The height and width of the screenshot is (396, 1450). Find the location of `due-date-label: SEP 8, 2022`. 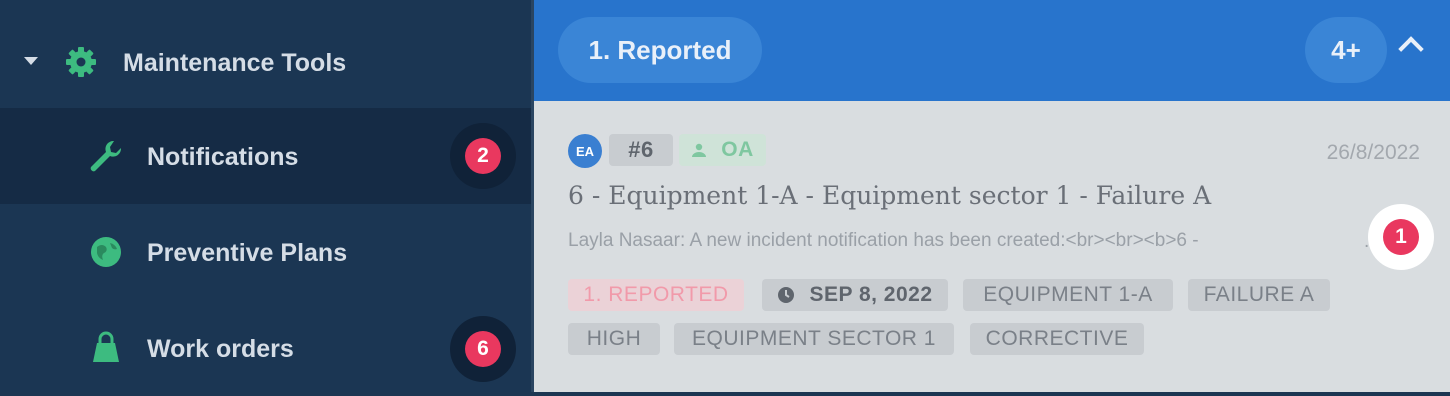

due-date-label: SEP 8, 2022 is located at coordinates (871, 294).